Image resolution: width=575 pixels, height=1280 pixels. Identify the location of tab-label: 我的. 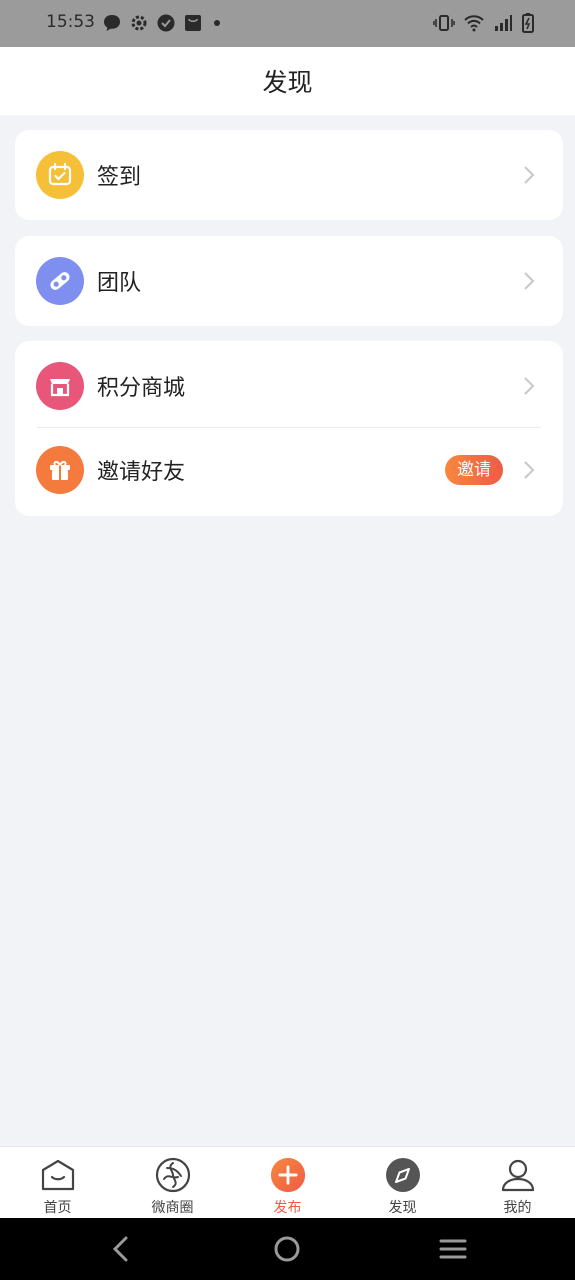
(517, 1208).